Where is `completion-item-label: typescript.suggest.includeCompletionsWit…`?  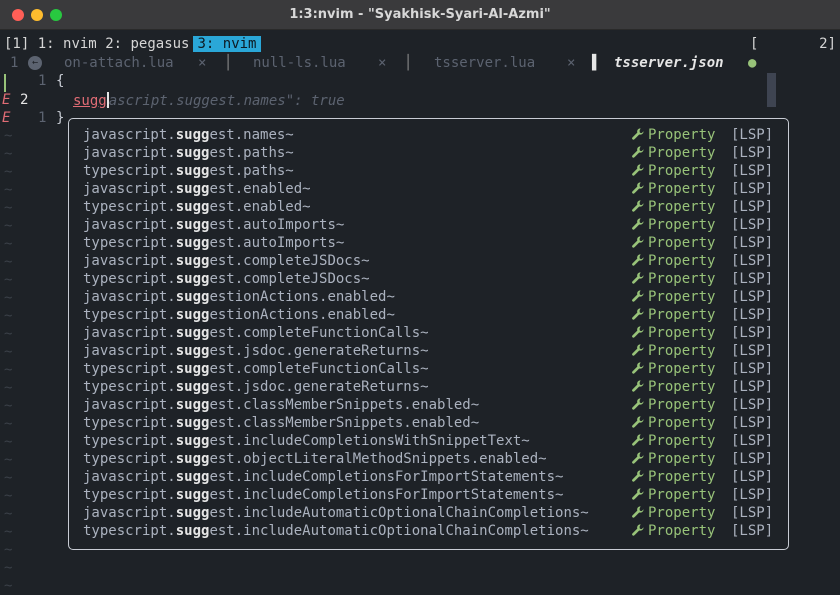
completion-item-label: typescript.suggest.includeCompletionsWit… is located at coordinates (306, 441).